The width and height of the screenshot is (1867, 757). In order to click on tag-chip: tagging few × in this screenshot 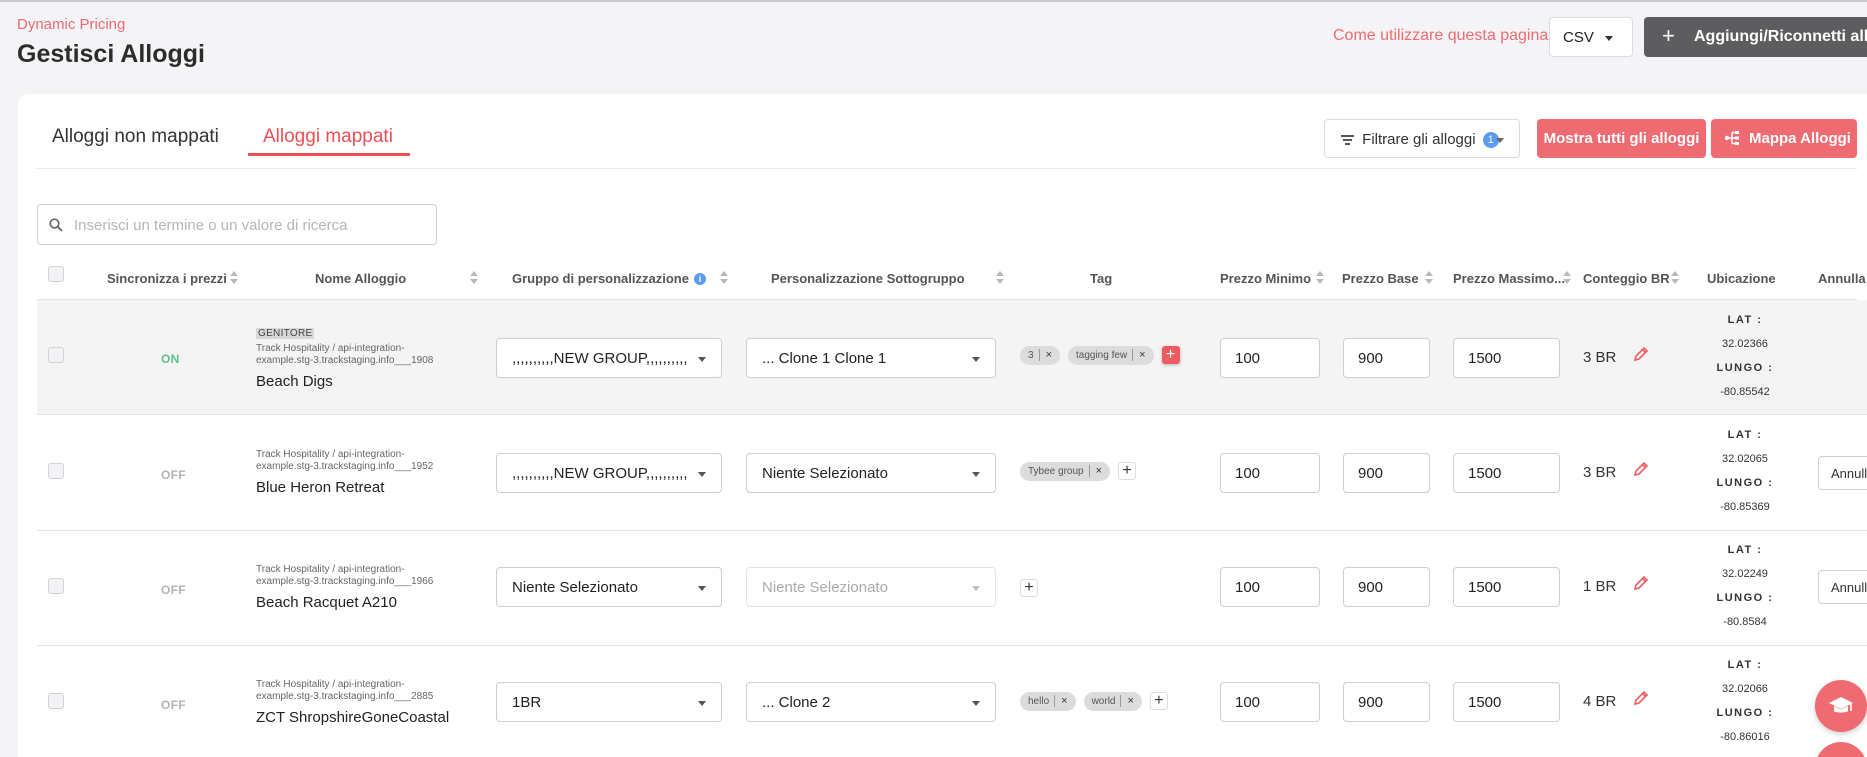, I will do `click(1111, 355)`.